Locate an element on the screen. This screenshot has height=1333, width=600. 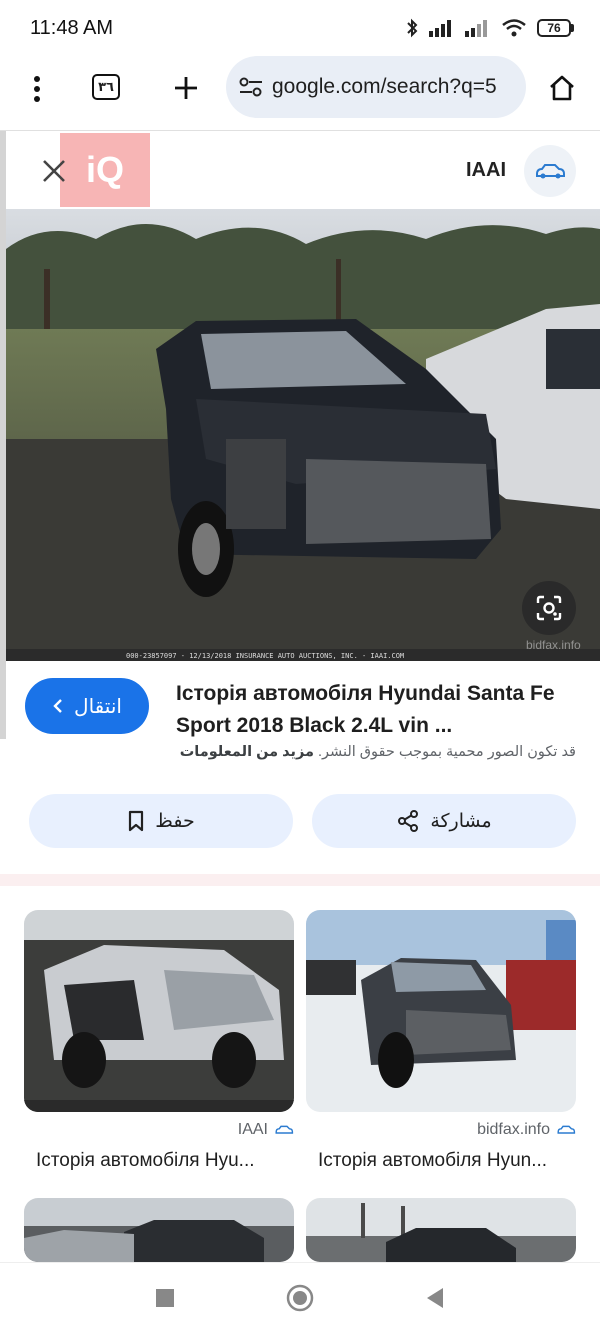
lens-icon is located at coordinates (549, 608).